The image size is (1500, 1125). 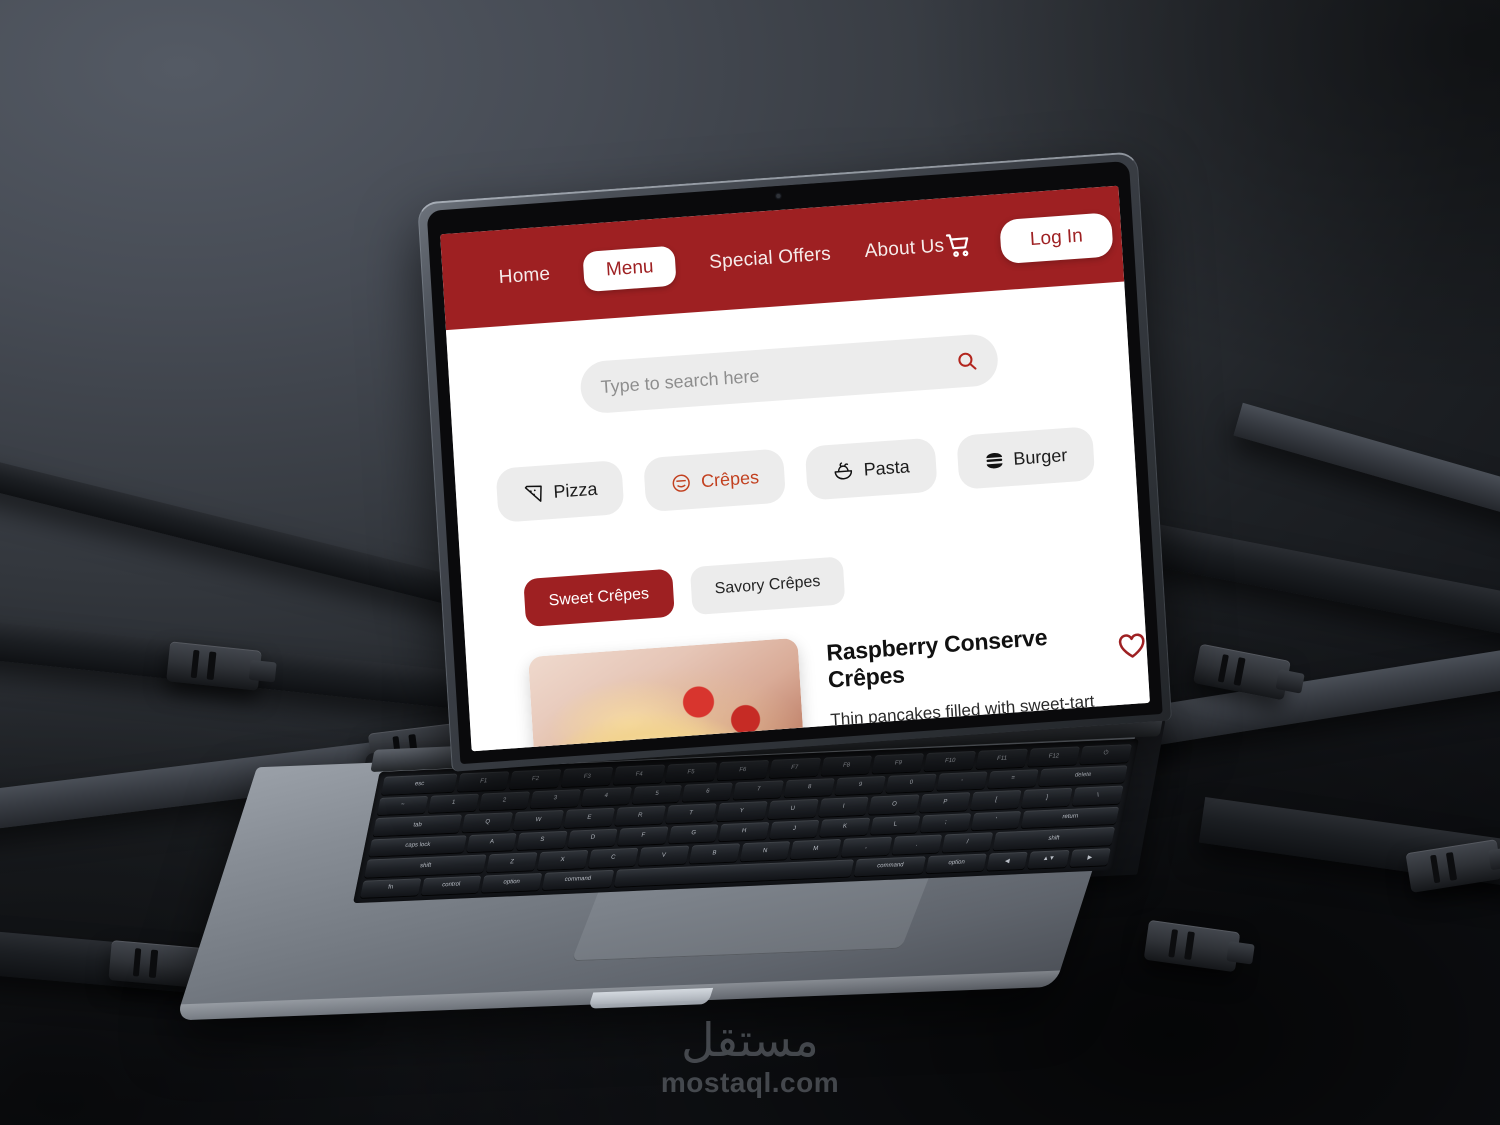 What do you see at coordinates (809, 787) in the screenshot?
I see `keyboard-key: 8` at bounding box center [809, 787].